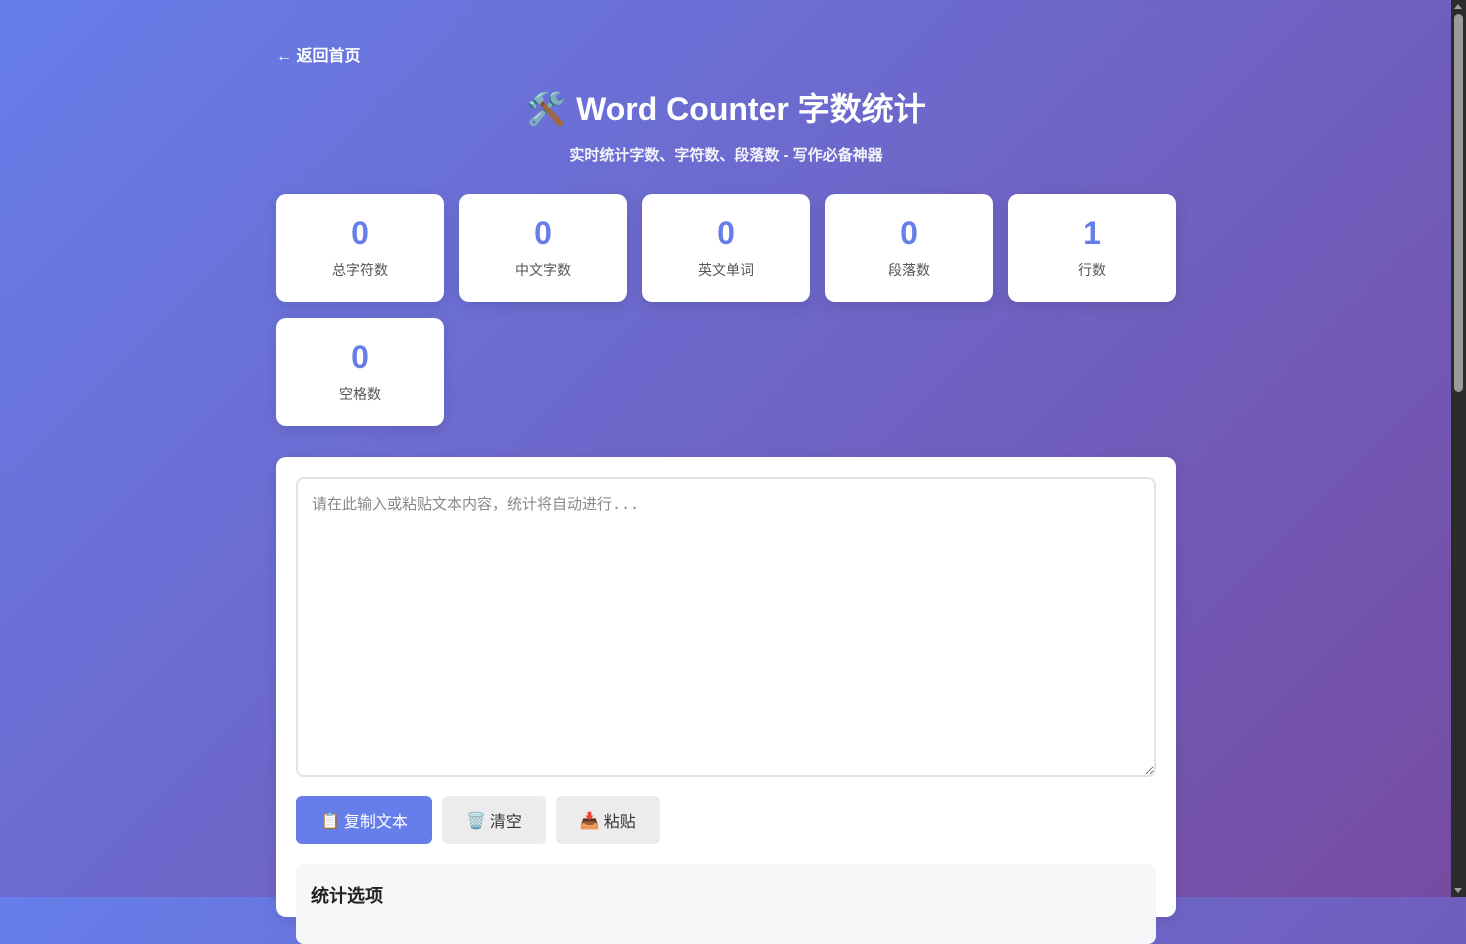 The width and height of the screenshot is (1466, 944). Describe the element at coordinates (1092, 270) in the screenshot. I see `stat-label: 行数` at that location.